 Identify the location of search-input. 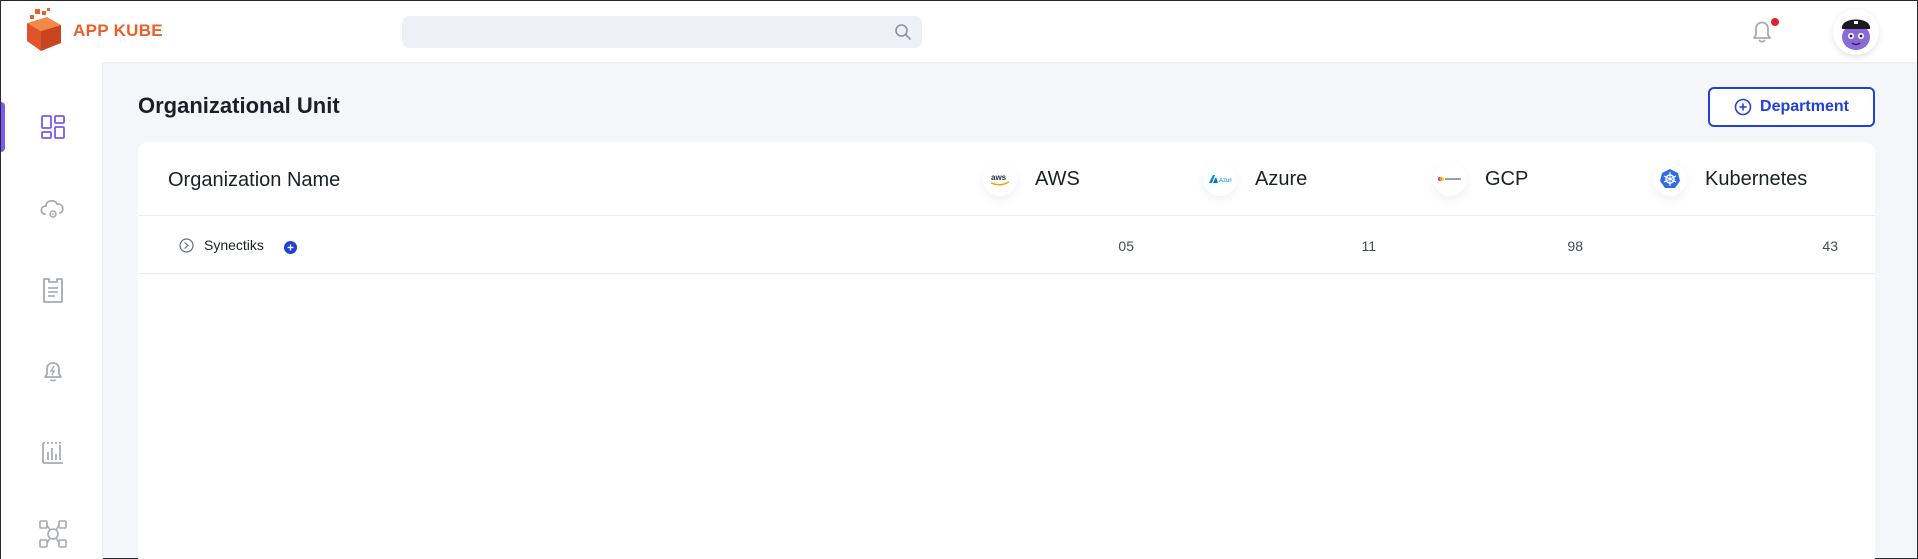
(662, 32).